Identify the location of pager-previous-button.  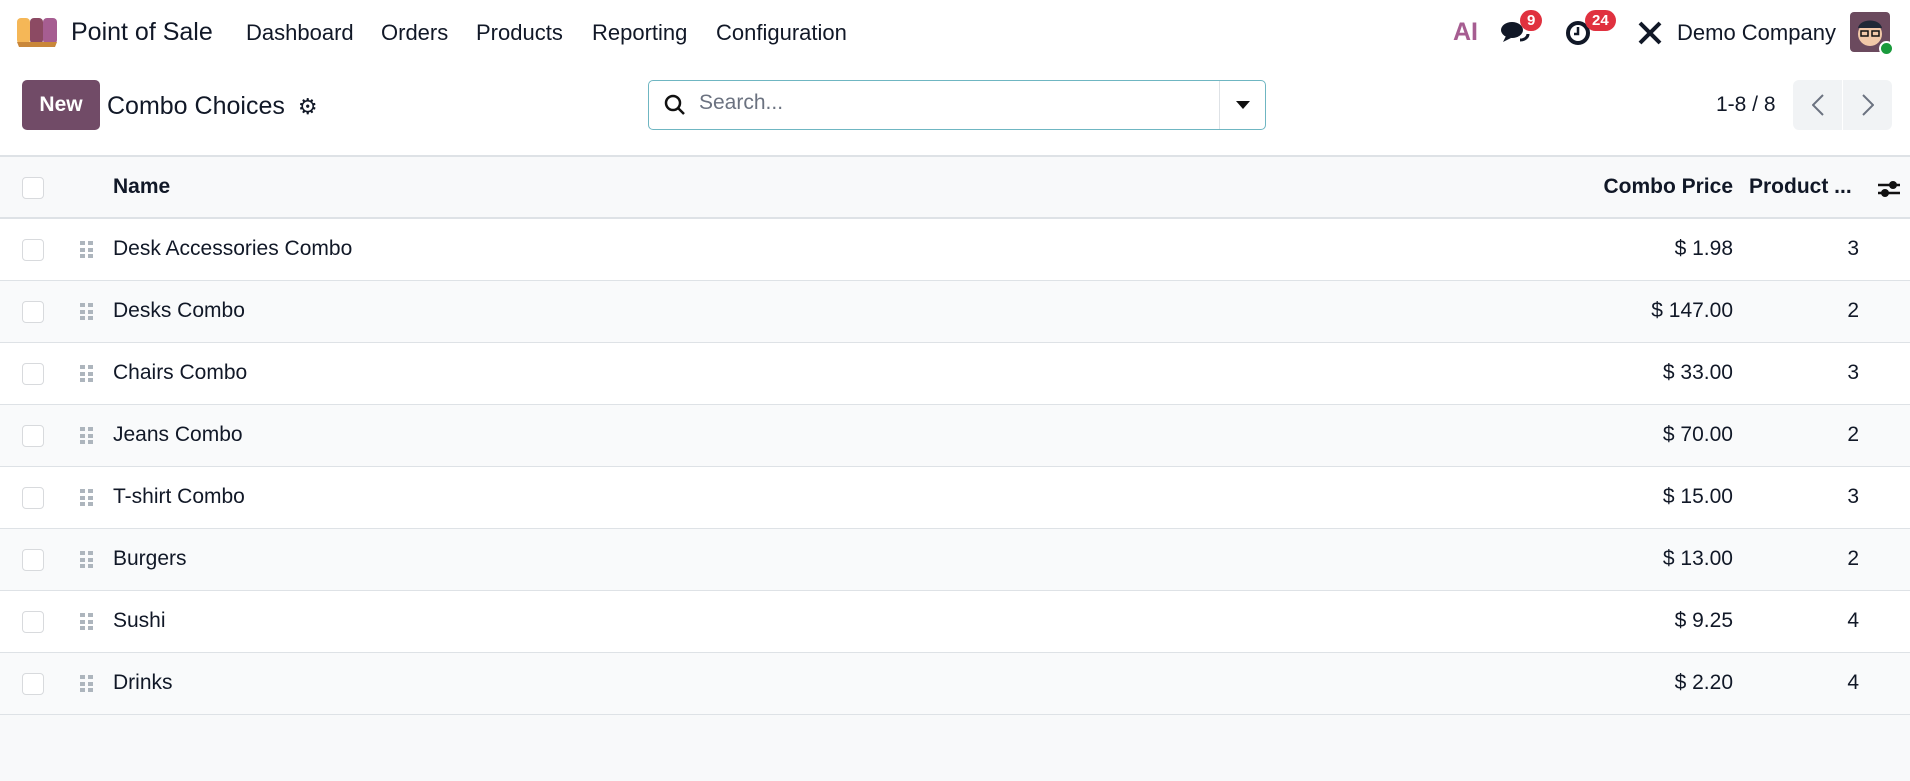
(1817, 105).